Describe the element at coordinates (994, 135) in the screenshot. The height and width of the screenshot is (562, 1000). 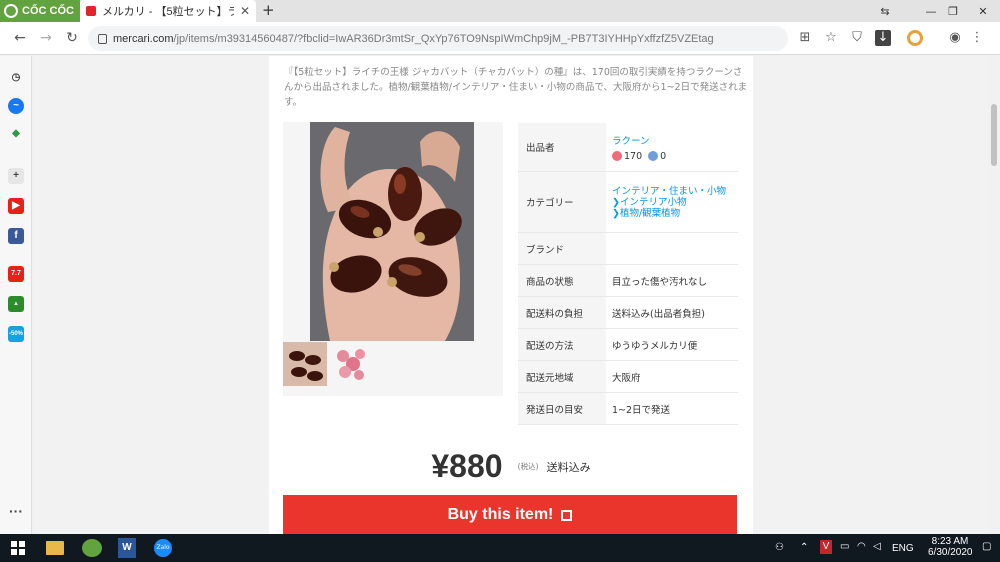
I see `scrollbar-thumb` at that location.